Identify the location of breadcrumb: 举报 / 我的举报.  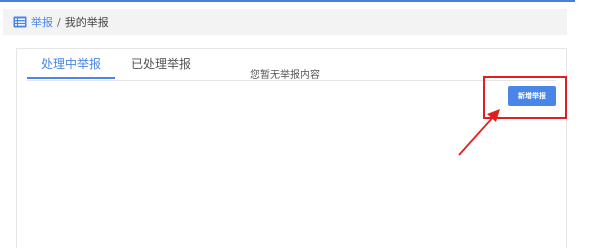
(285, 22).